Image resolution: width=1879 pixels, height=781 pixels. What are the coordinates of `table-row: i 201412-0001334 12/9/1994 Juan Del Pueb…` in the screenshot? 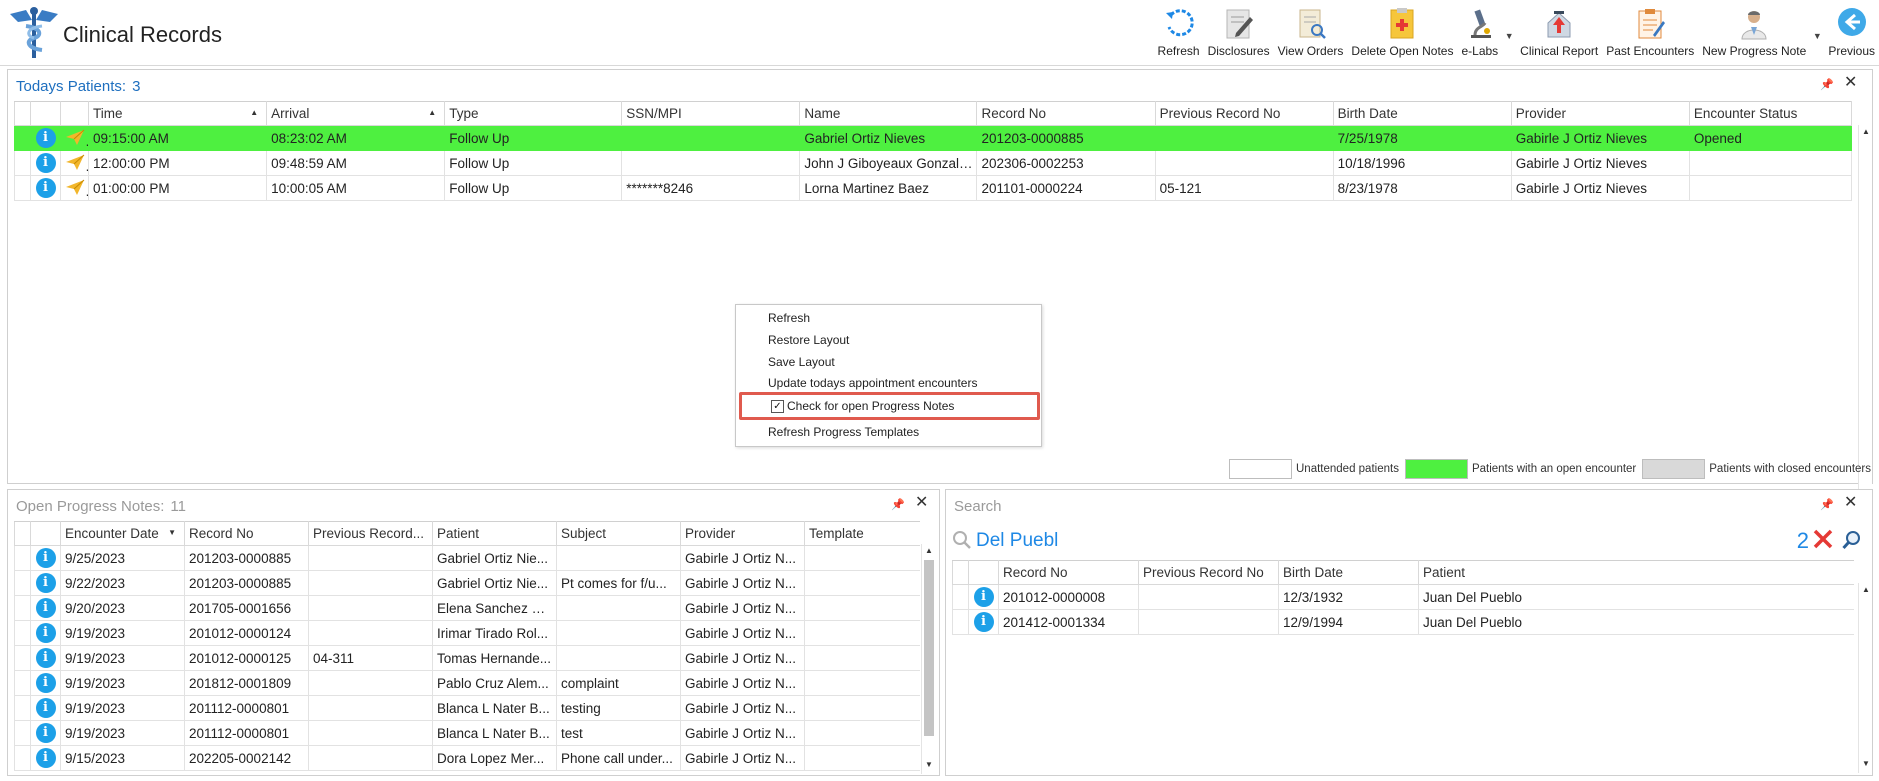 It's located at (1403, 622).